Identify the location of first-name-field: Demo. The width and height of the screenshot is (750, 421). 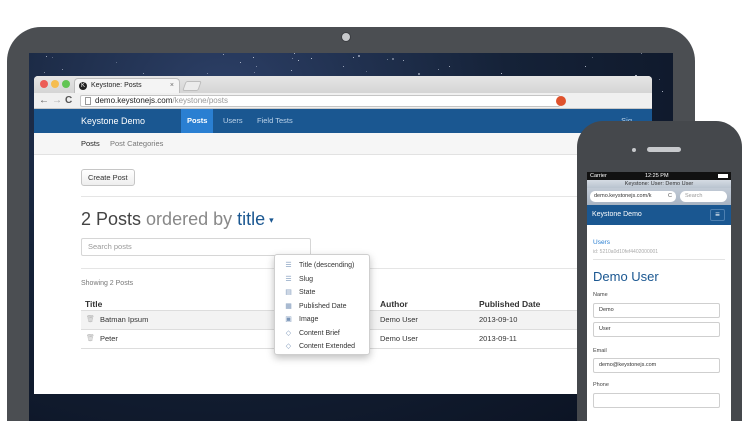
(656, 310).